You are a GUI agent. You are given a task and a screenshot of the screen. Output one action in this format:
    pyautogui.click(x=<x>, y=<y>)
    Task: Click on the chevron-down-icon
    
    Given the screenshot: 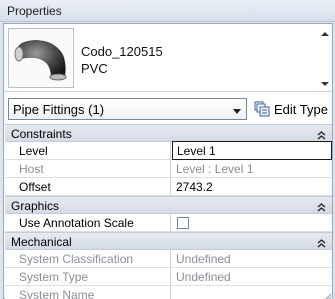 What is the action you would take?
    pyautogui.click(x=237, y=109)
    